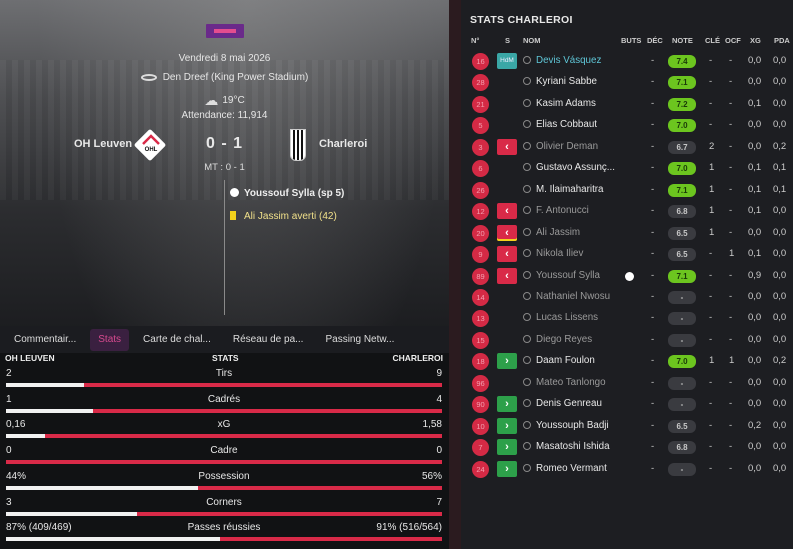 The image size is (793, 549). I want to click on player-name: Lucas Lissens, so click(560, 317).